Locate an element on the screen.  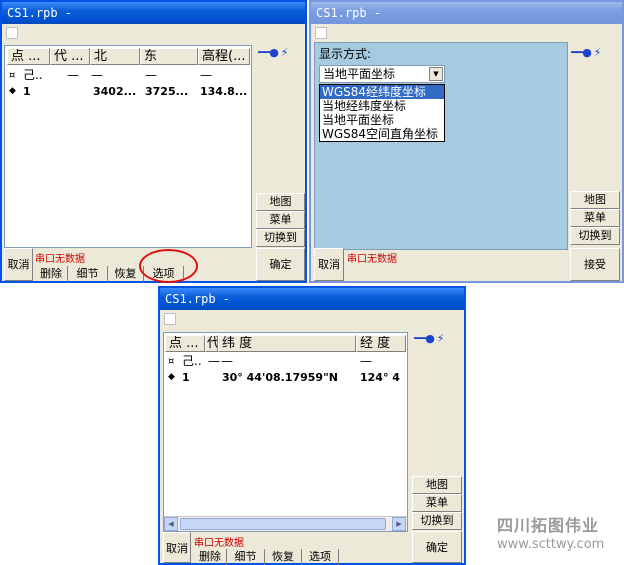
watermark-url: www.scttwy.com is located at coordinates (551, 544).